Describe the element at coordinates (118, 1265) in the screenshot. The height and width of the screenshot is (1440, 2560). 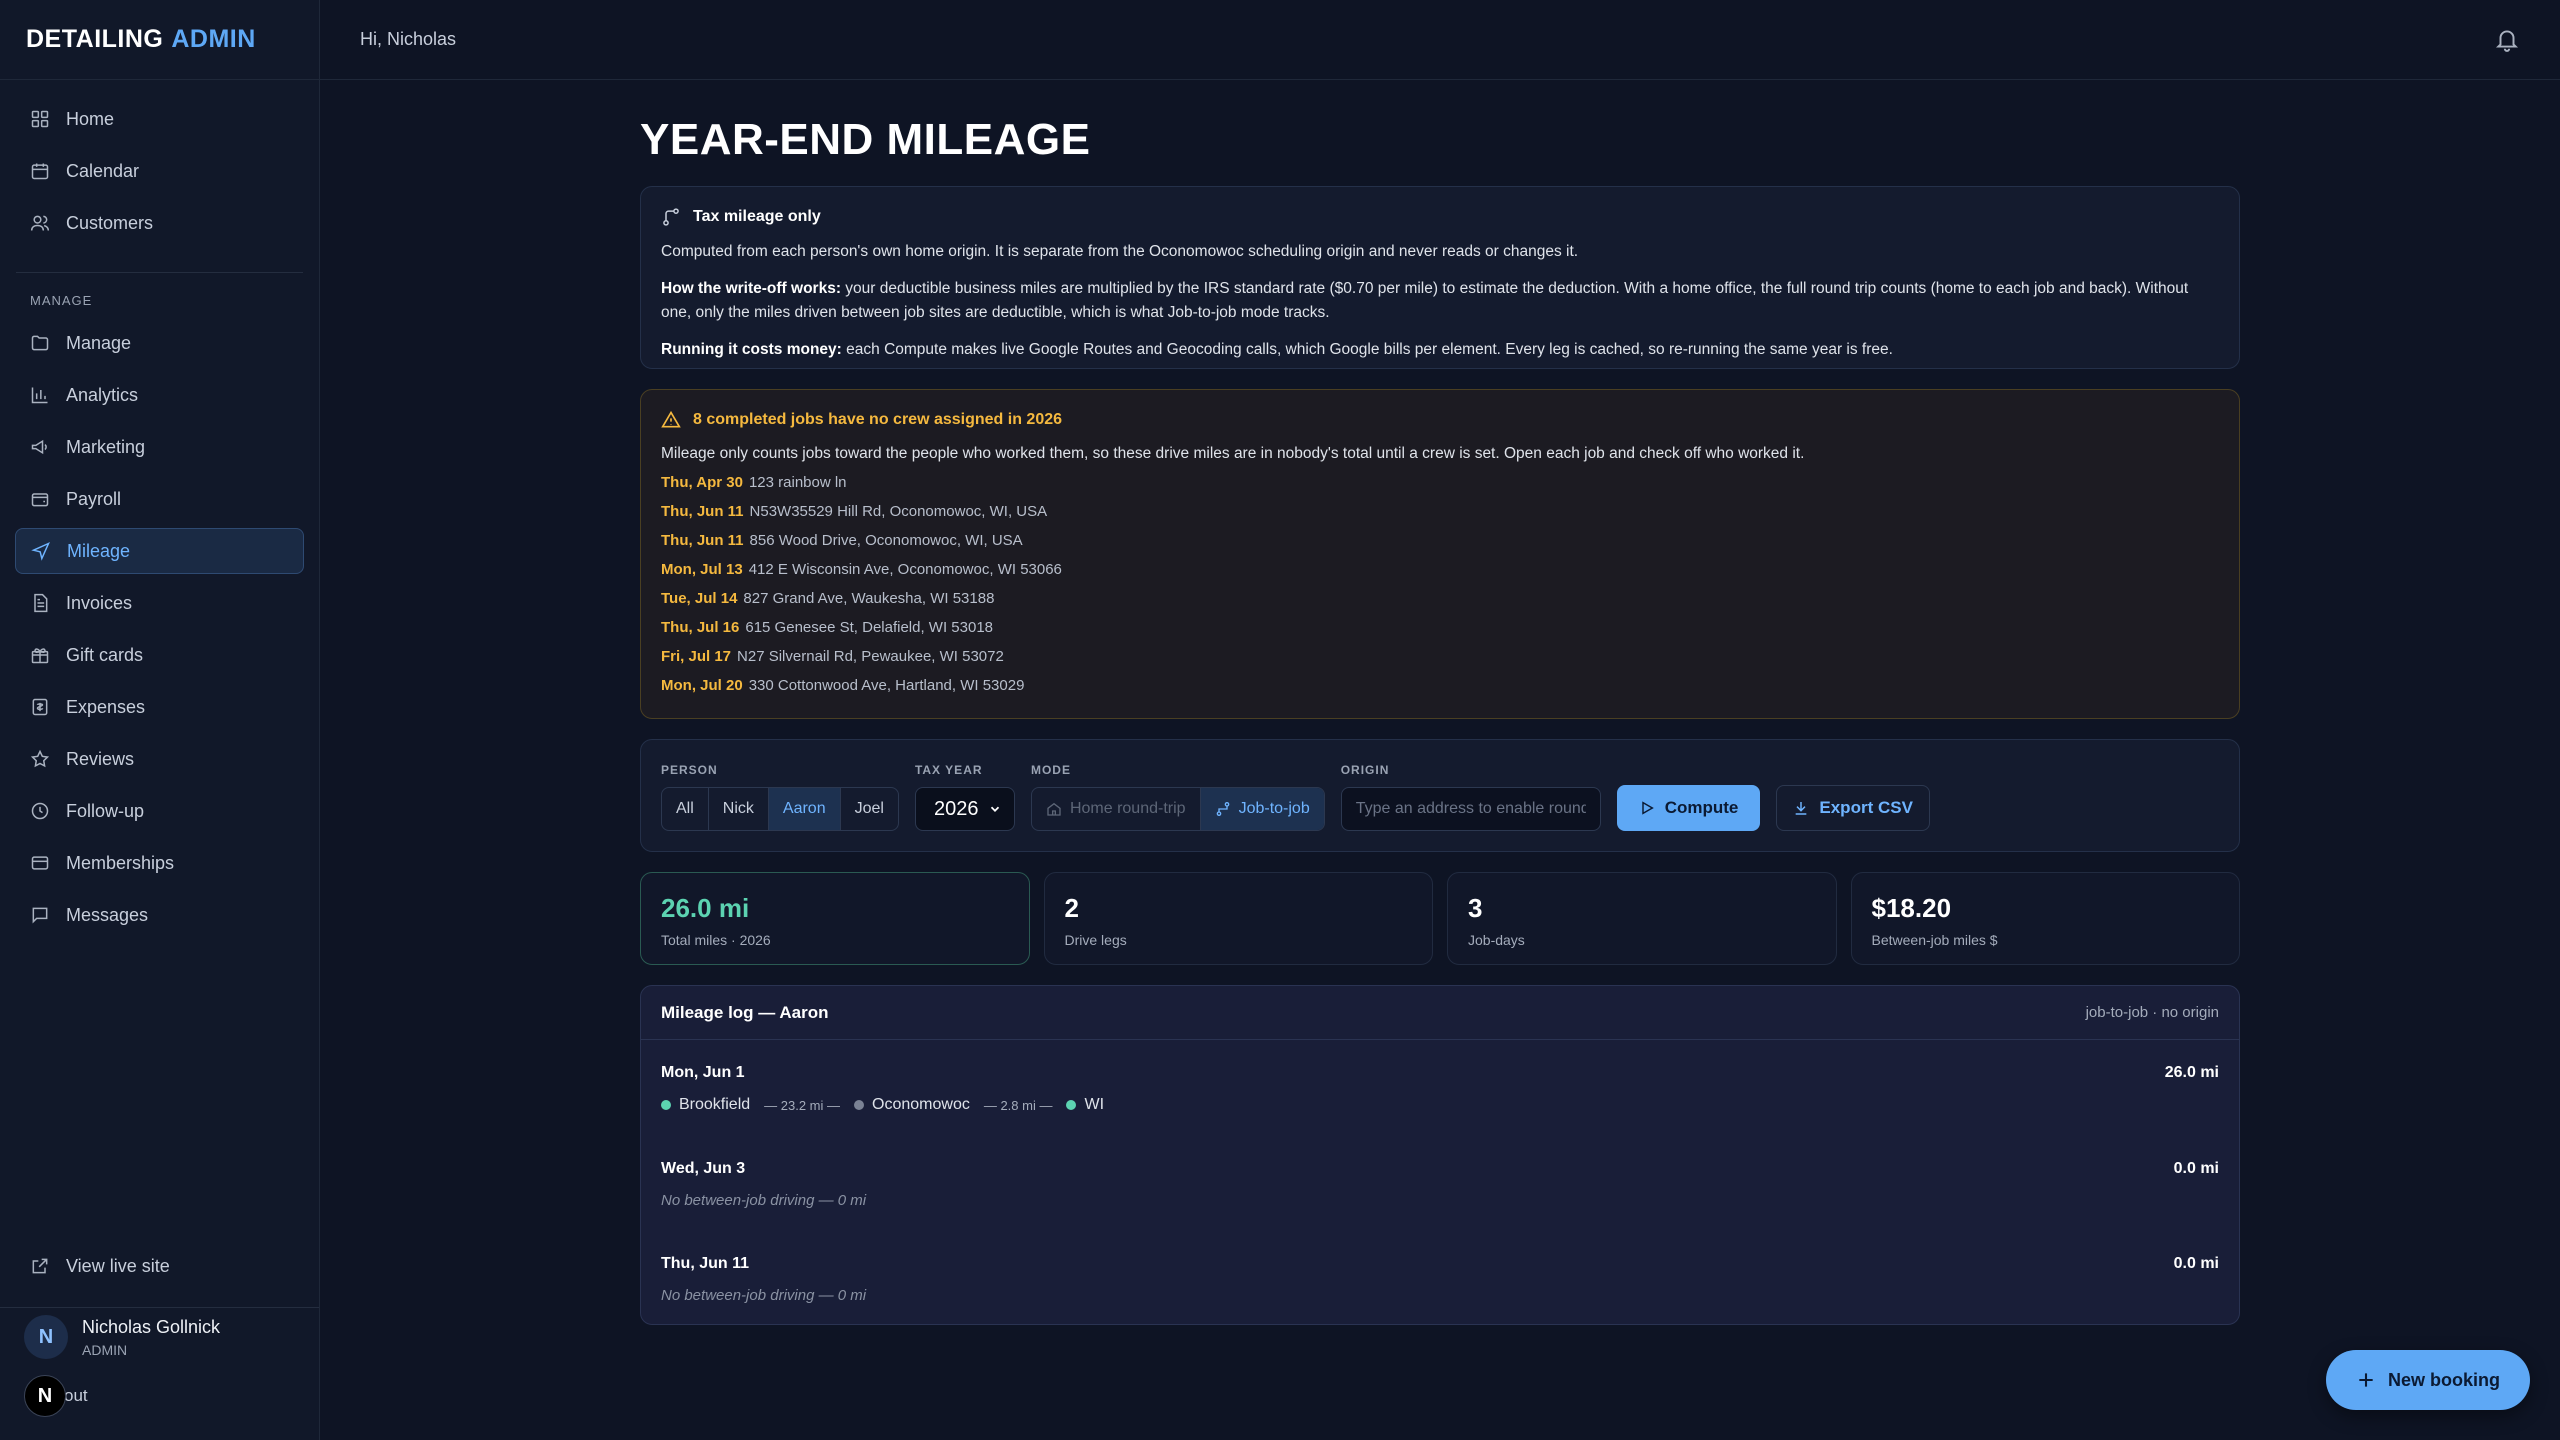
I see `view-live-site-label: View live site` at that location.